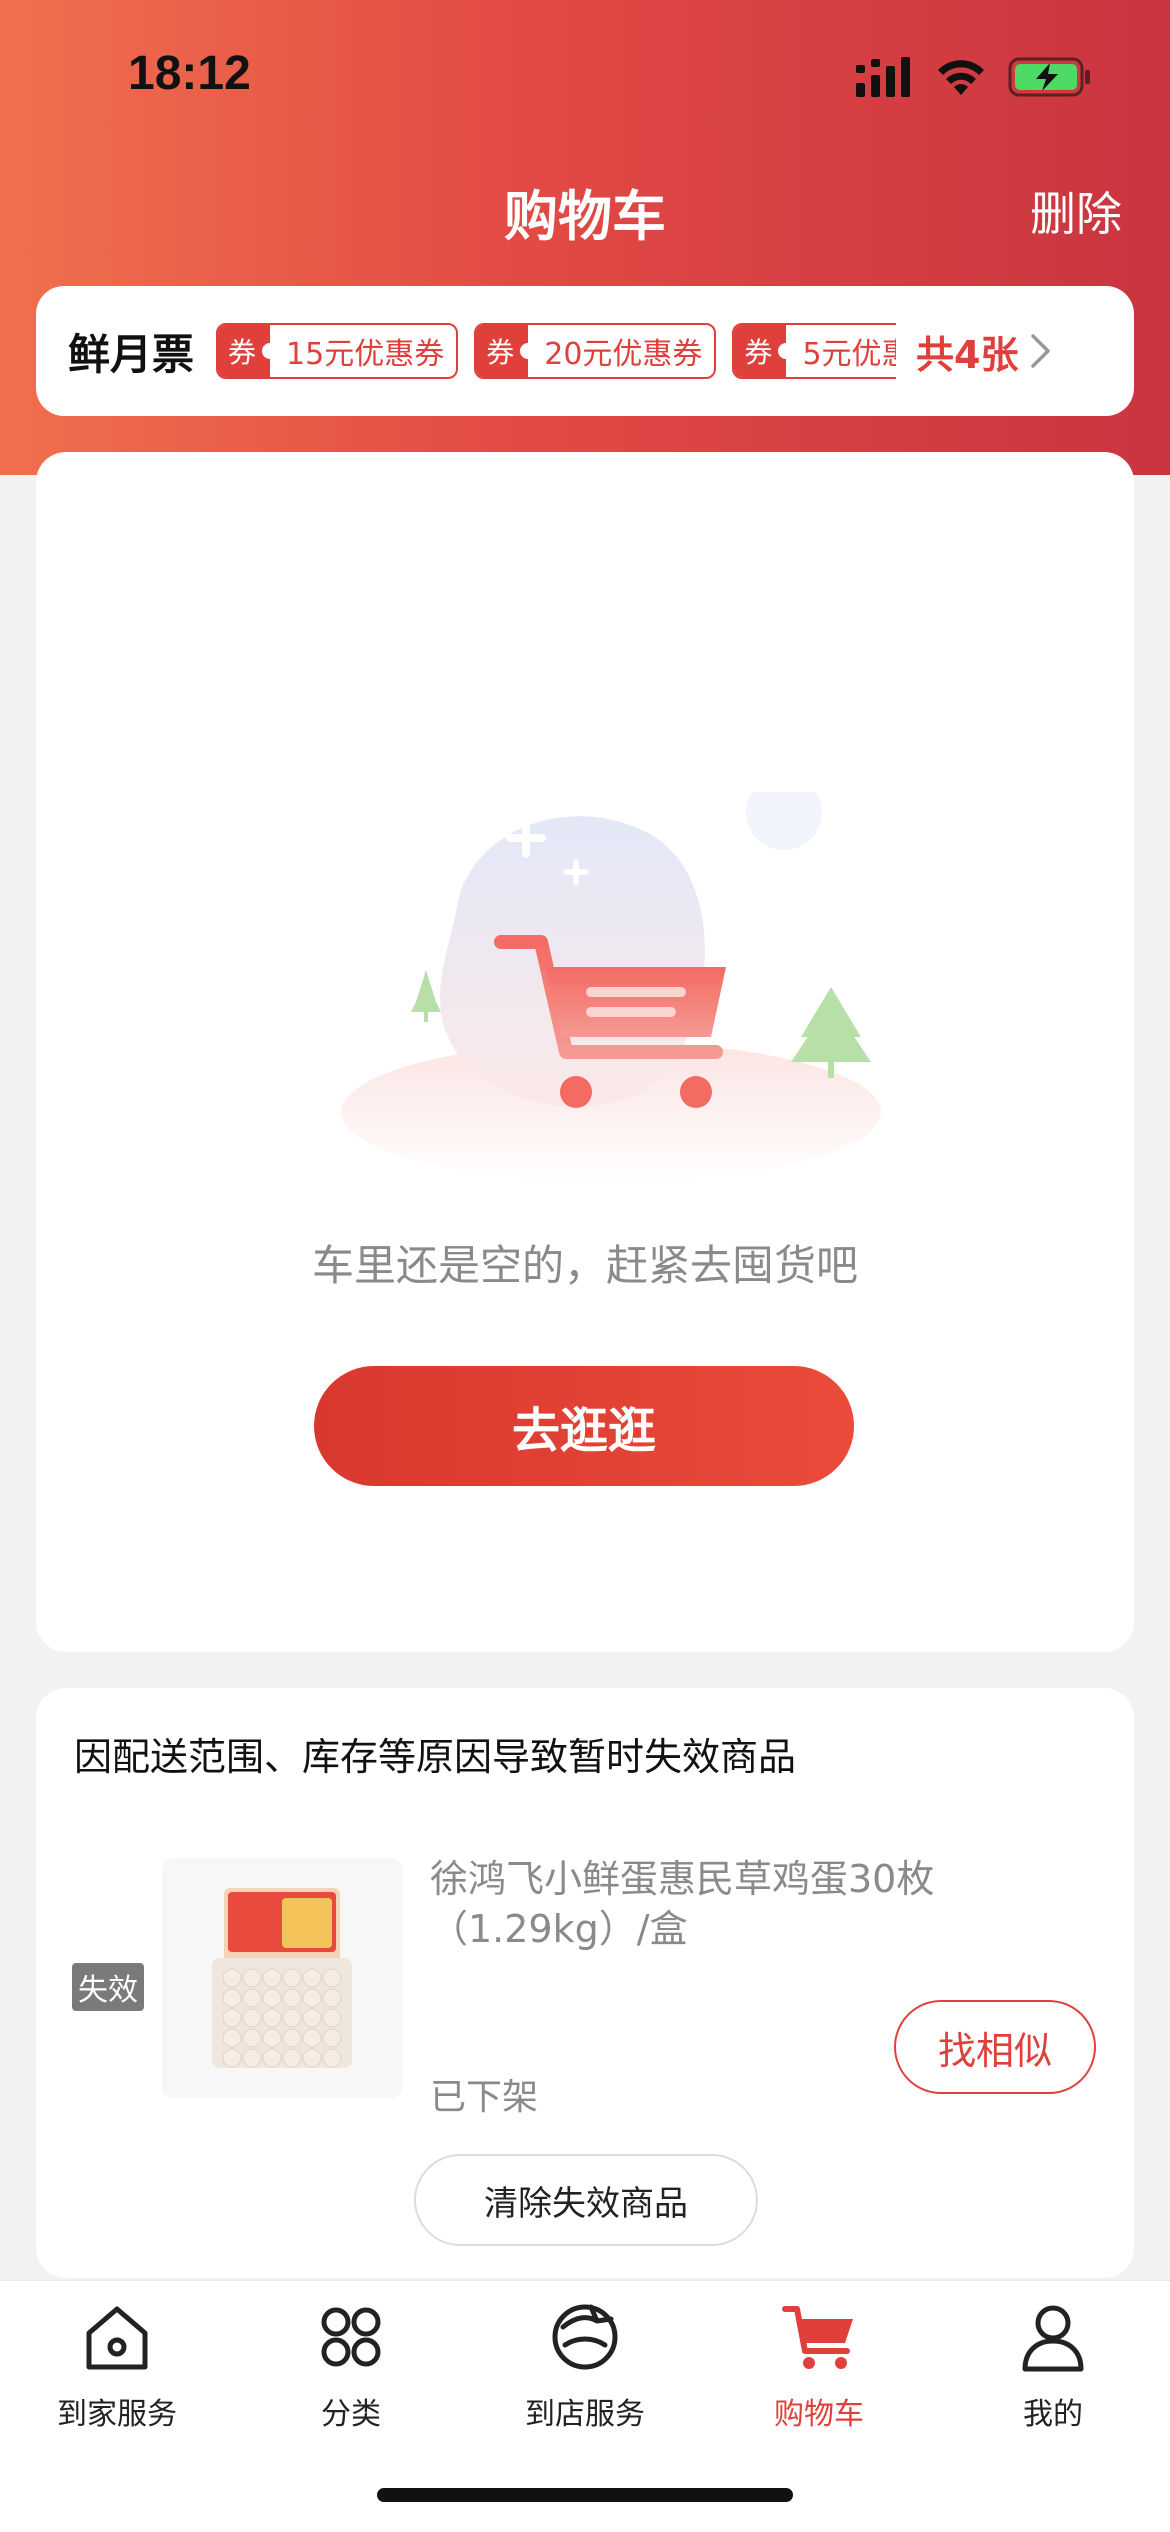 Image resolution: width=1170 pixels, height=2532 pixels. What do you see at coordinates (351, 2372) in the screenshot?
I see `tab-category: 分类` at bounding box center [351, 2372].